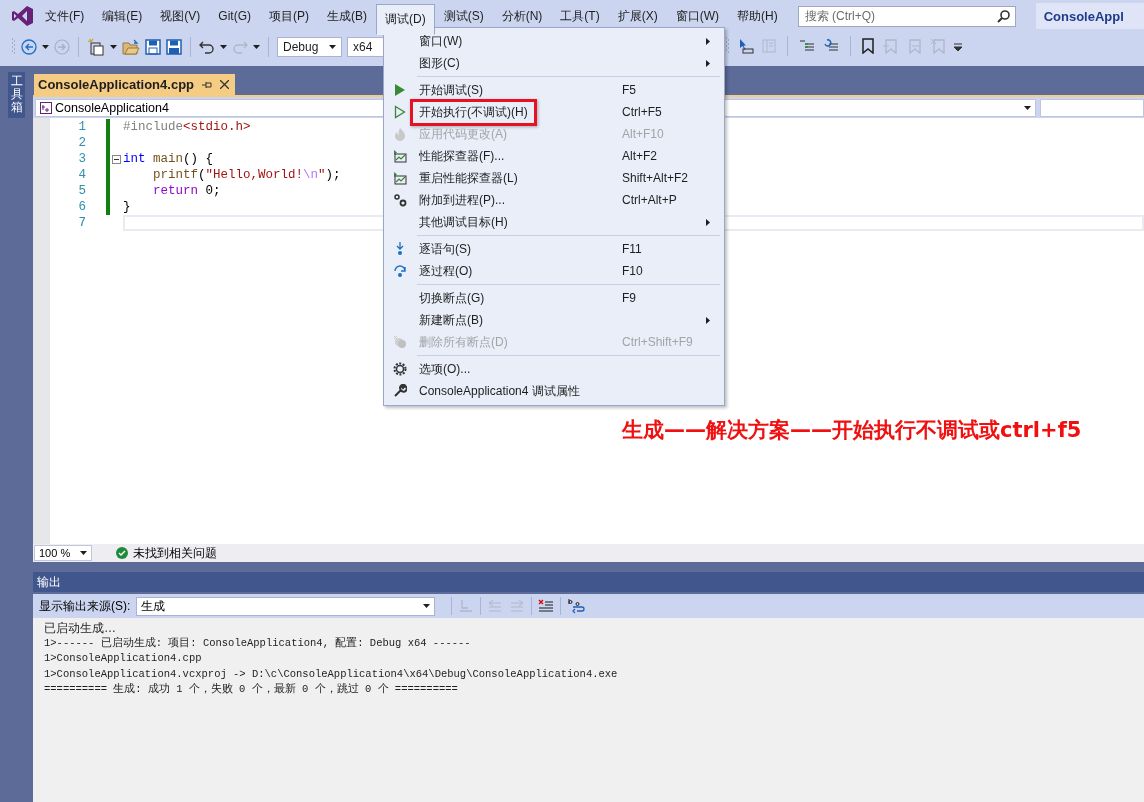  What do you see at coordinates (186, 191) in the screenshot?
I see `code-line: return 0;` at bounding box center [186, 191].